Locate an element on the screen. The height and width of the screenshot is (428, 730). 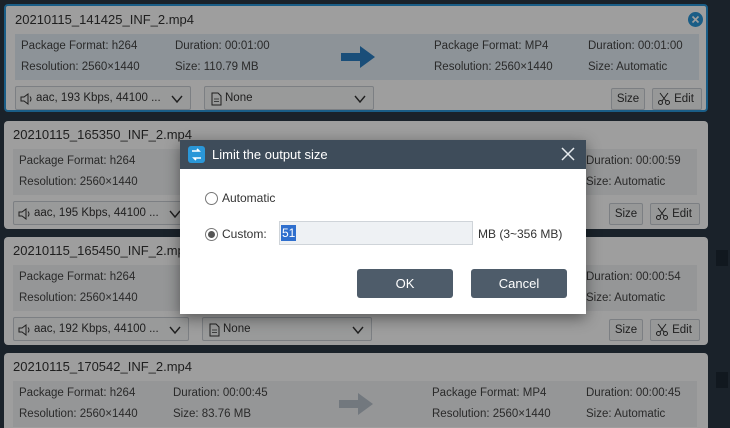
close-icon is located at coordinates (568, 154).